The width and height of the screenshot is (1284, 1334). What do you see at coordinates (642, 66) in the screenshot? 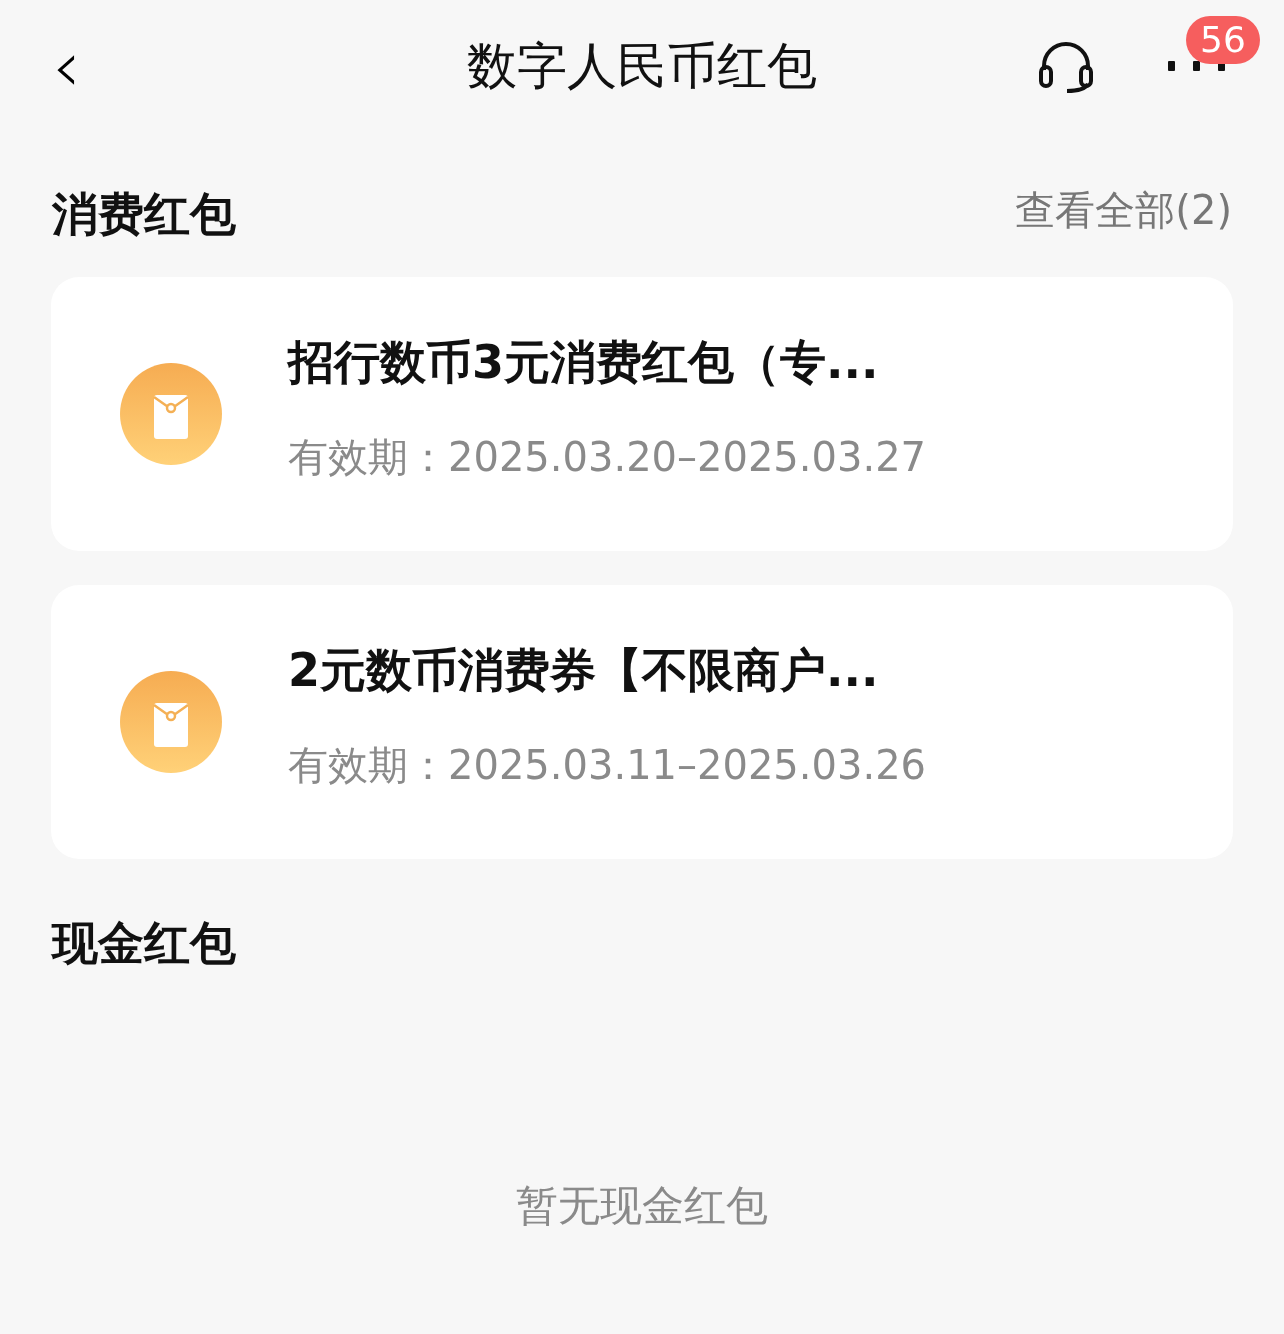
I see `page-title: 数字人民币红包` at bounding box center [642, 66].